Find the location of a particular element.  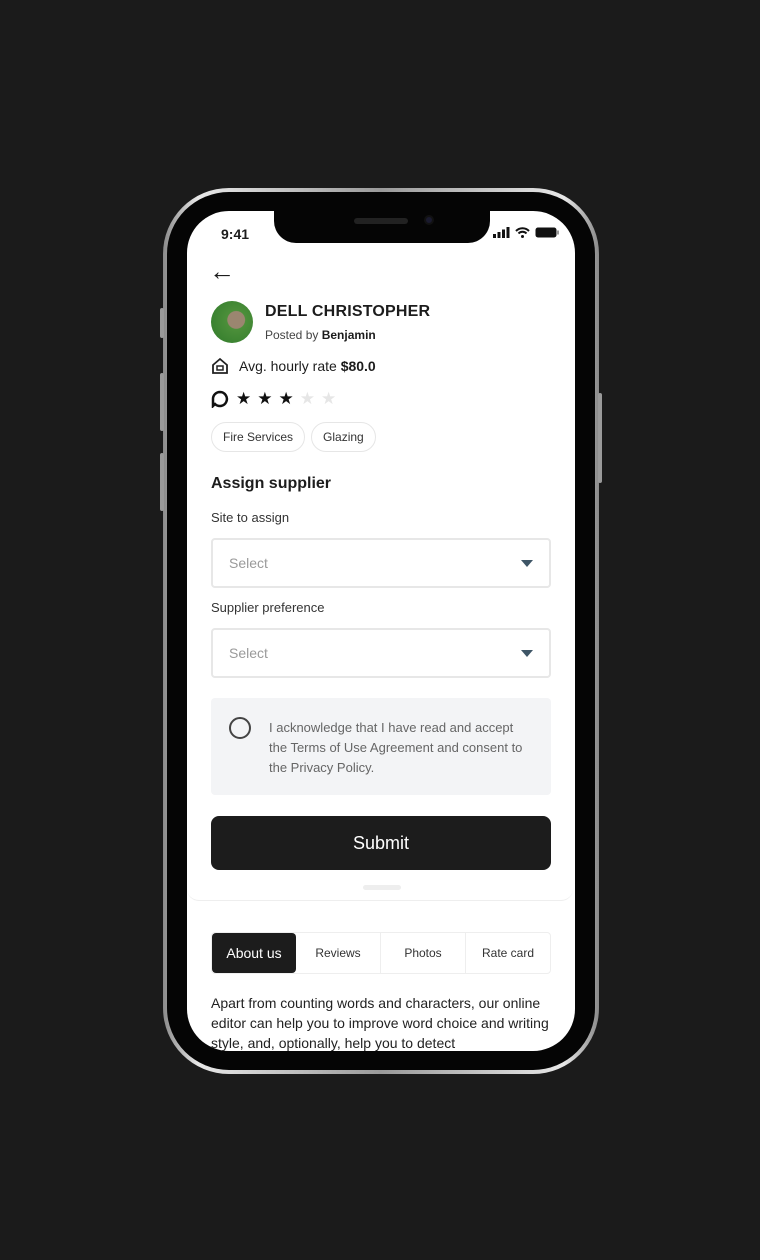

supplier-select: Select is located at coordinates (381, 653).